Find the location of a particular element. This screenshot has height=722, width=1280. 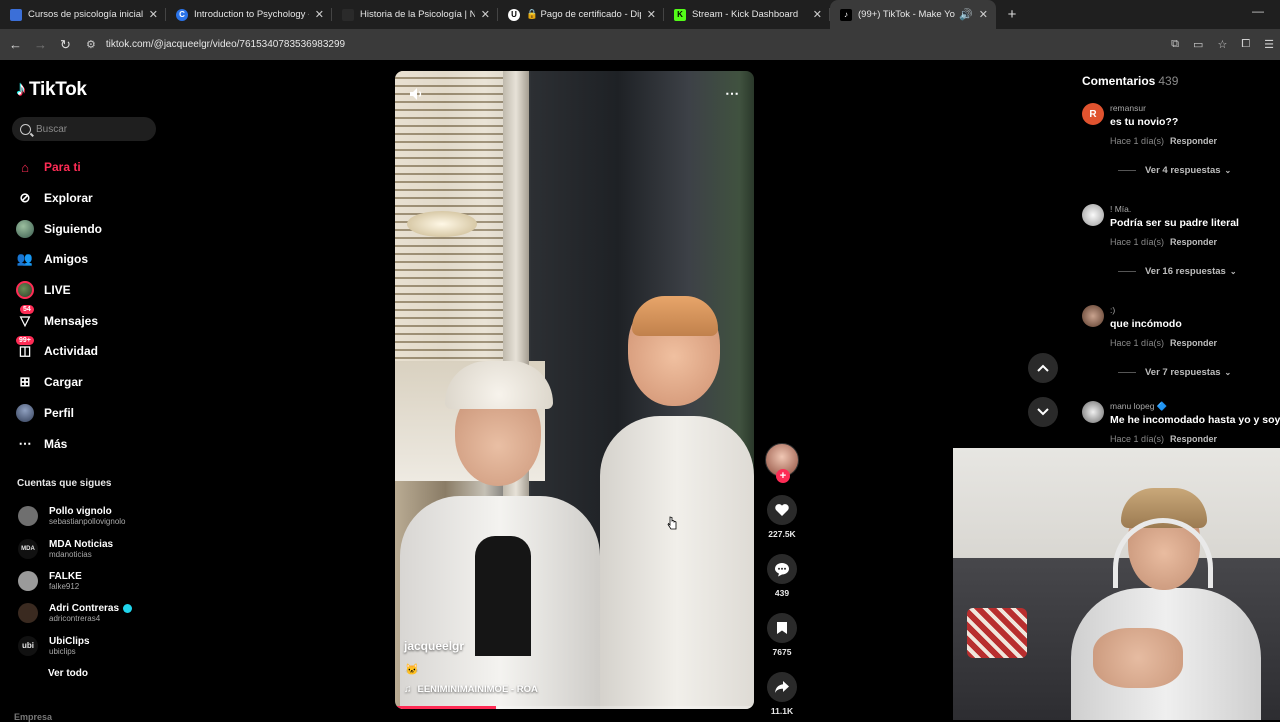

browser-tab: Cursos de psicología iniciales ✕ is located at coordinates (83, 14).